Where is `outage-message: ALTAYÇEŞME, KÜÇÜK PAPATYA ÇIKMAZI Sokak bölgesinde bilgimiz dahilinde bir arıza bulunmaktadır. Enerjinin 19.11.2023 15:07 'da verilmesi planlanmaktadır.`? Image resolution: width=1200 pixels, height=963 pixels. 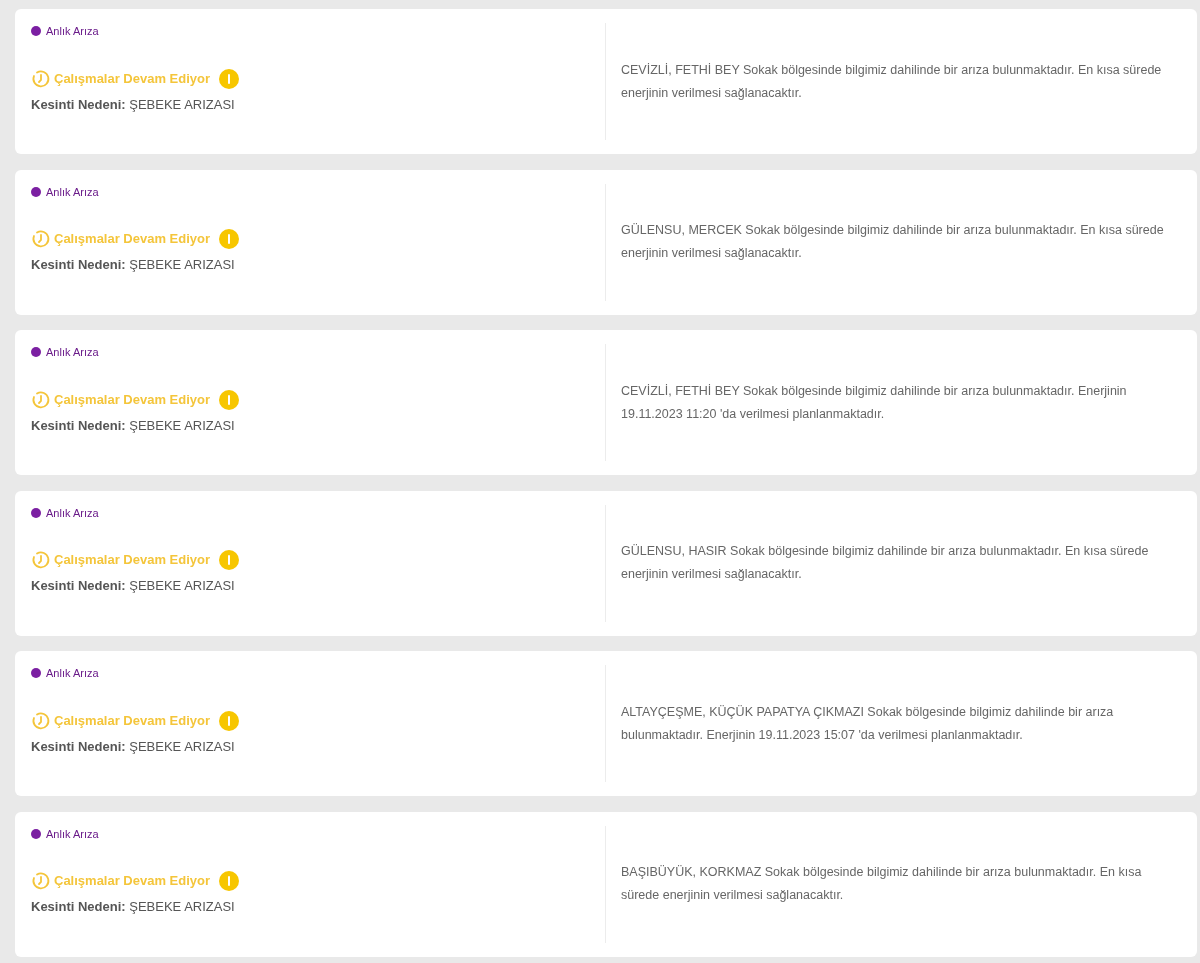 outage-message: ALTAYÇEŞME, KÜÇÜK PAPATYA ÇIKMAZI Sokak bölgesinde bilgimiz dahilinde bir arıza bulunmaktadır. Enerjinin 19.11.2023 15:07 'da verilmesi planlanmaktadır. is located at coordinates (868, 723).